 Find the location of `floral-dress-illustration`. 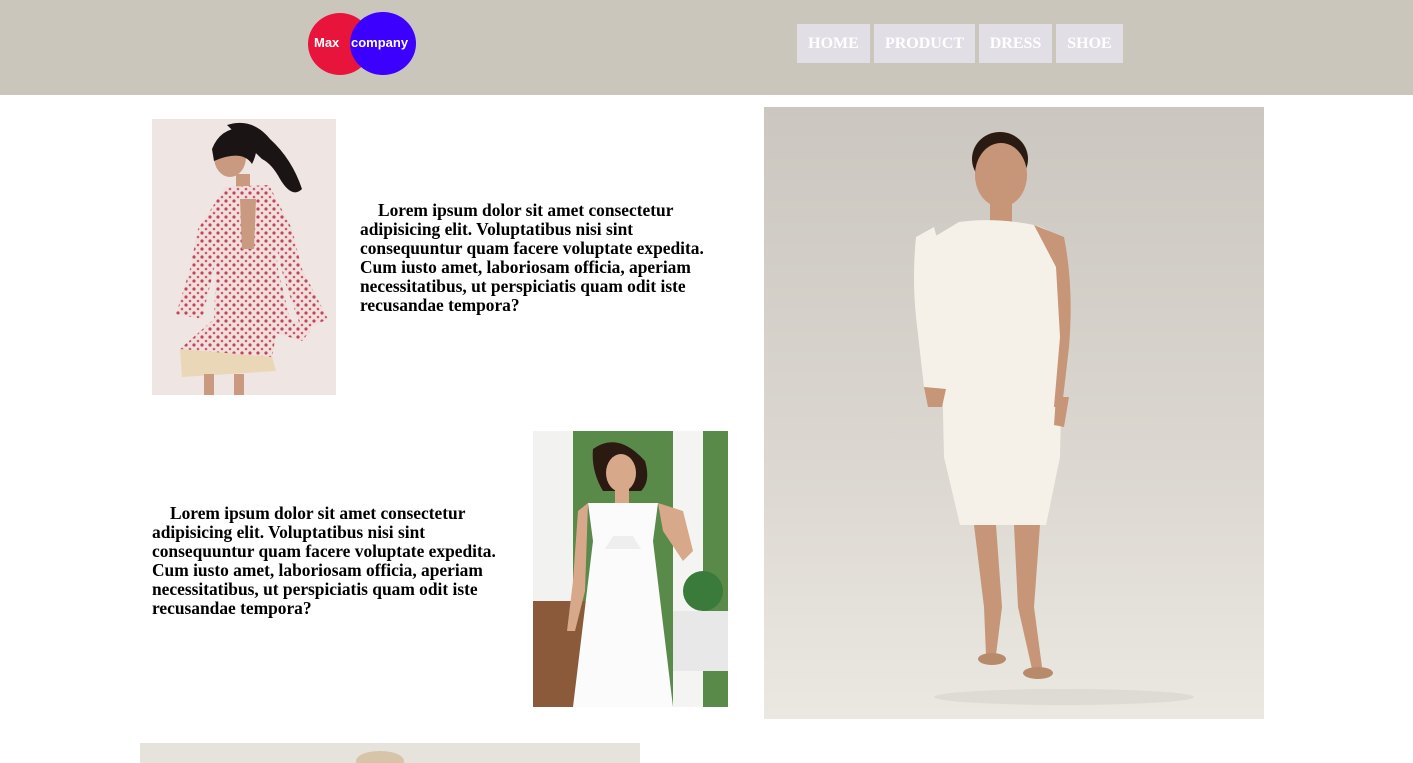

floral-dress-illustration is located at coordinates (244, 257).